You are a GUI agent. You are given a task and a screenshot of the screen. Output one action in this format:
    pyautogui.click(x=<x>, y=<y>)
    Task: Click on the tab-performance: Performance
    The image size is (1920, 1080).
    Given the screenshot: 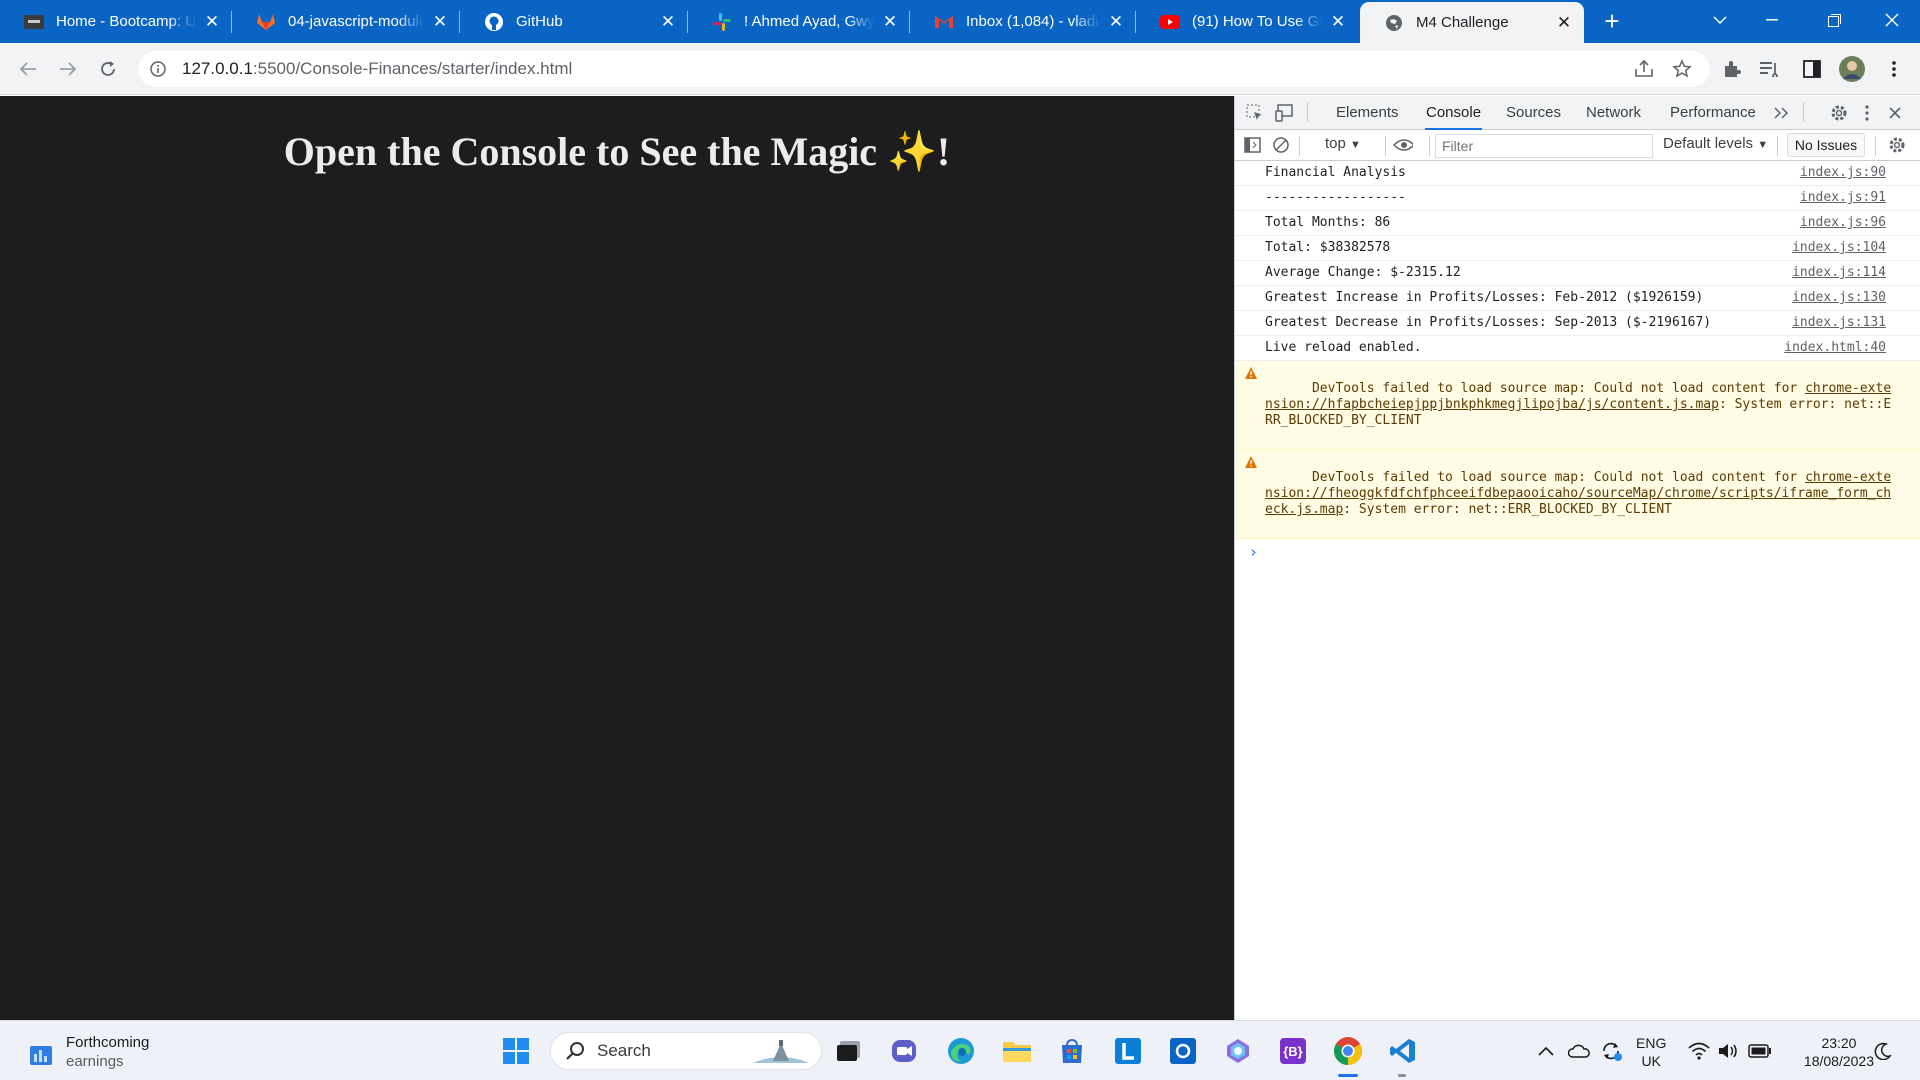 What is the action you would take?
    pyautogui.click(x=1713, y=113)
    